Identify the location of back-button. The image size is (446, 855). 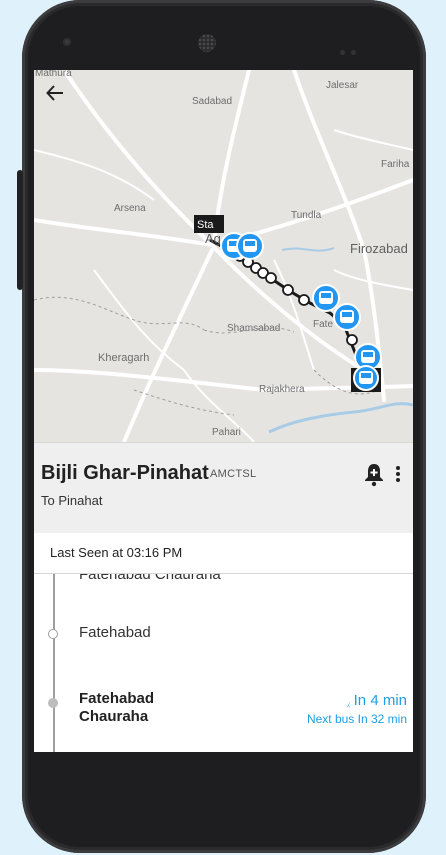
(61, 99).